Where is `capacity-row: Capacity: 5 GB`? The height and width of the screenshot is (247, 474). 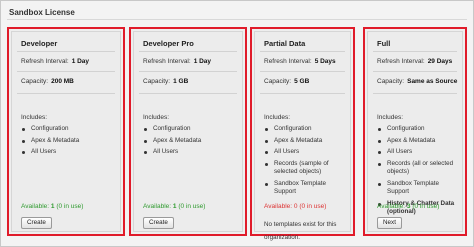
capacity-row: Capacity: 5 GB is located at coordinates (304, 81).